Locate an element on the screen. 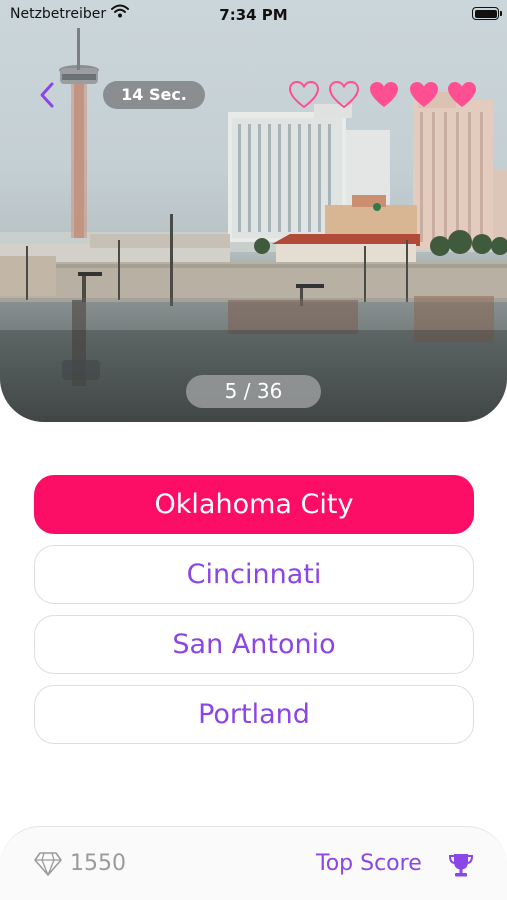  status-time: 7:34 PM is located at coordinates (253, 15).